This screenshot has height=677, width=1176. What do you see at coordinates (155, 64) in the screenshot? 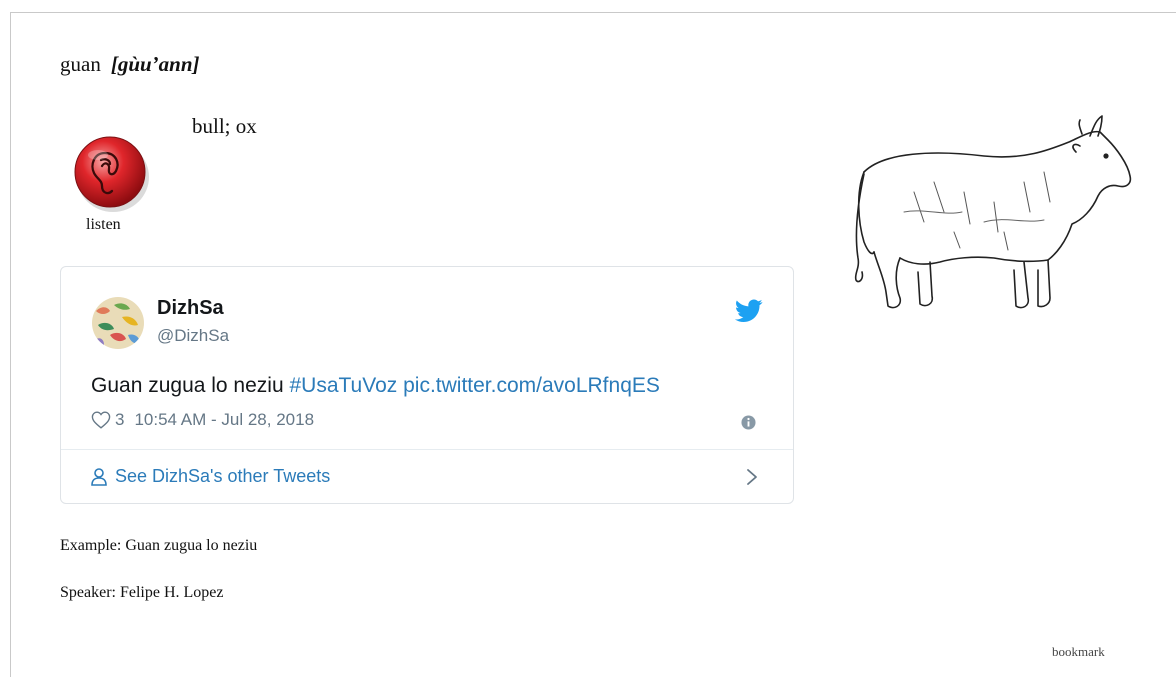
I see `pronunciation: [gùu’ann]` at bounding box center [155, 64].